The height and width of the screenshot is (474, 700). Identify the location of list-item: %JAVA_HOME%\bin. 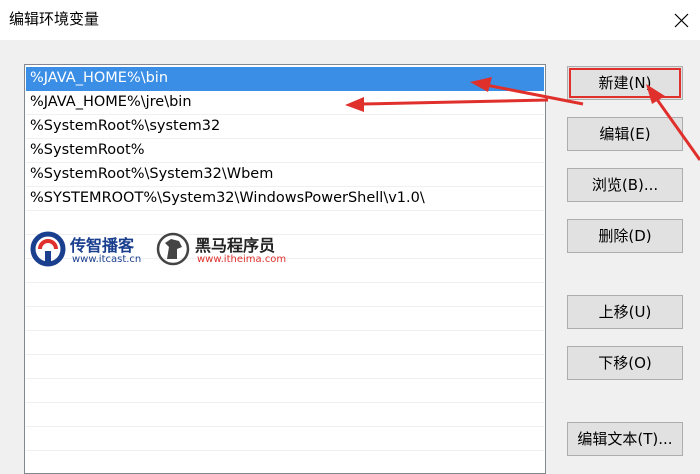
(285, 79).